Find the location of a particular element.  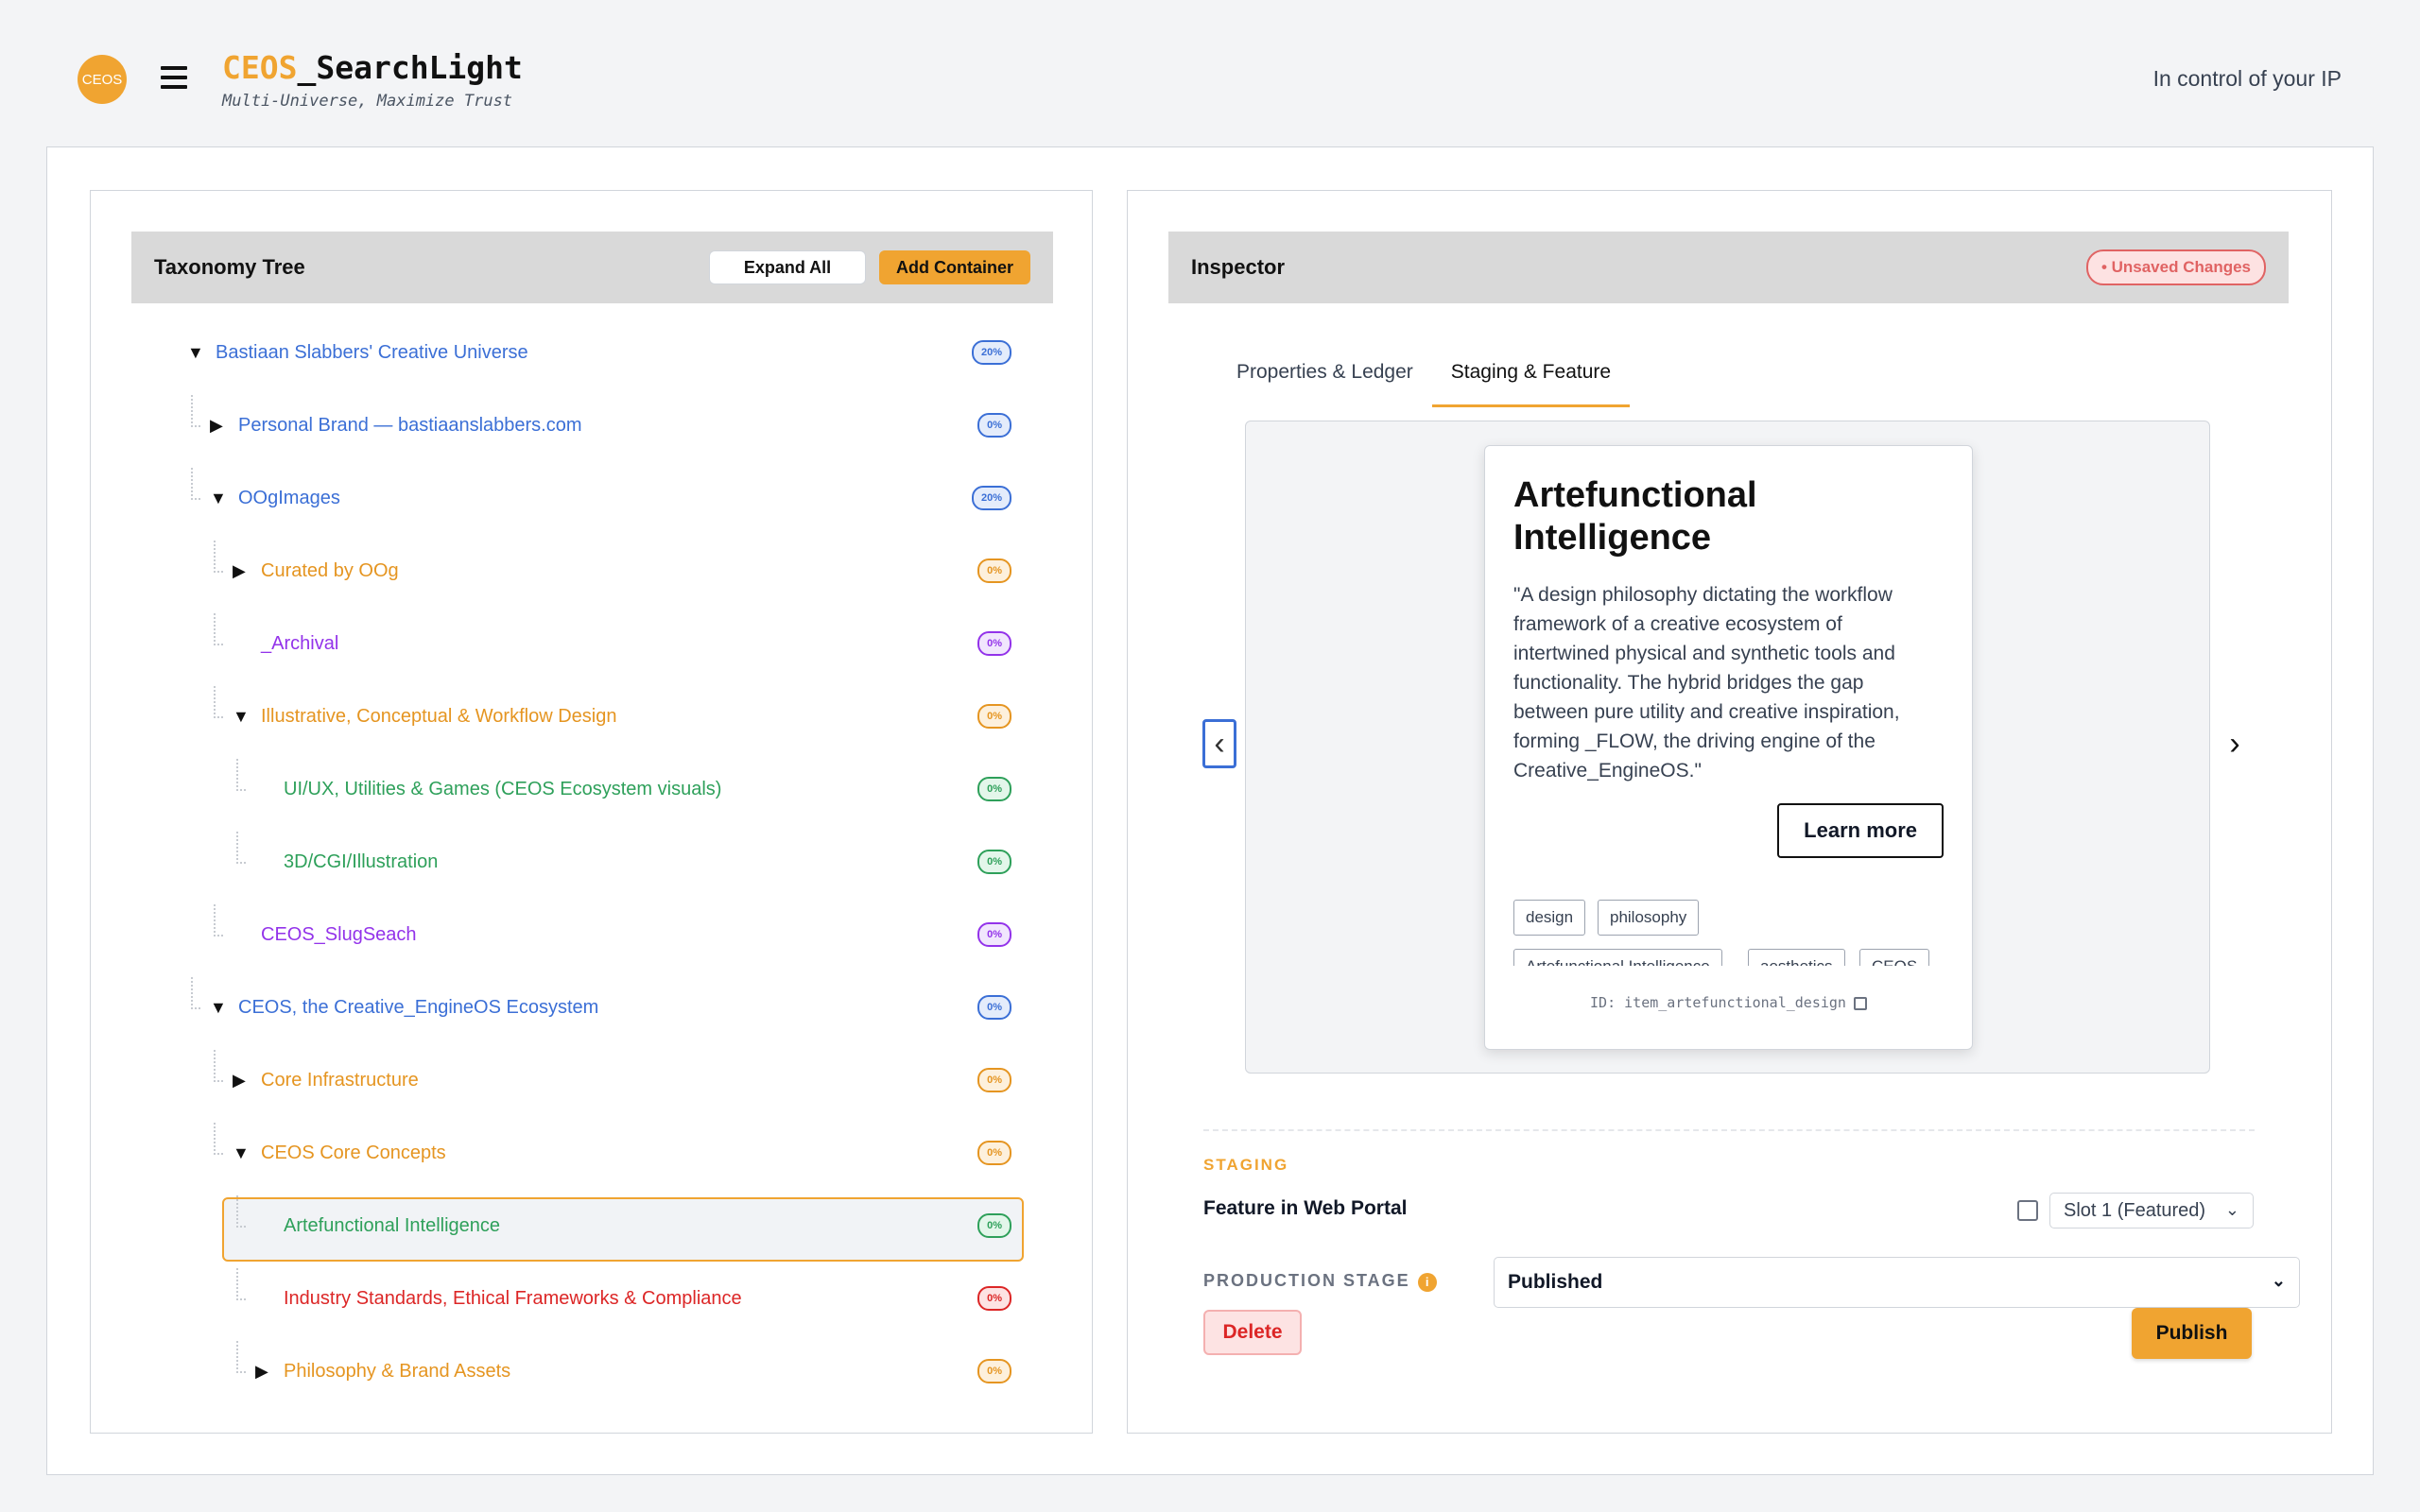

item-id: ID: item_artefunctional_design is located at coordinates (1729, 1002).